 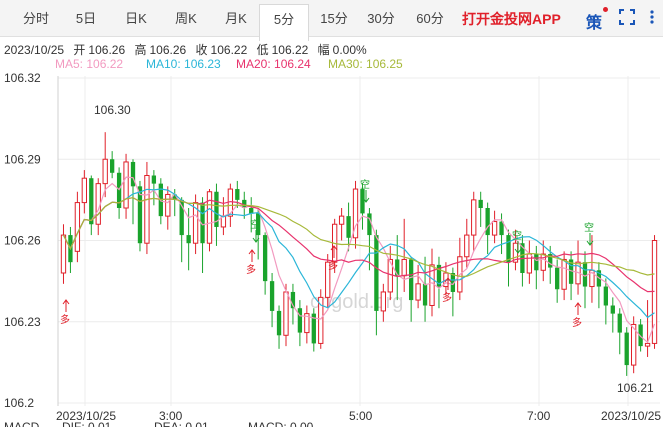 What do you see at coordinates (87, 423) in the screenshot?
I see `macd-label: DIF: 0.01` at bounding box center [87, 423].